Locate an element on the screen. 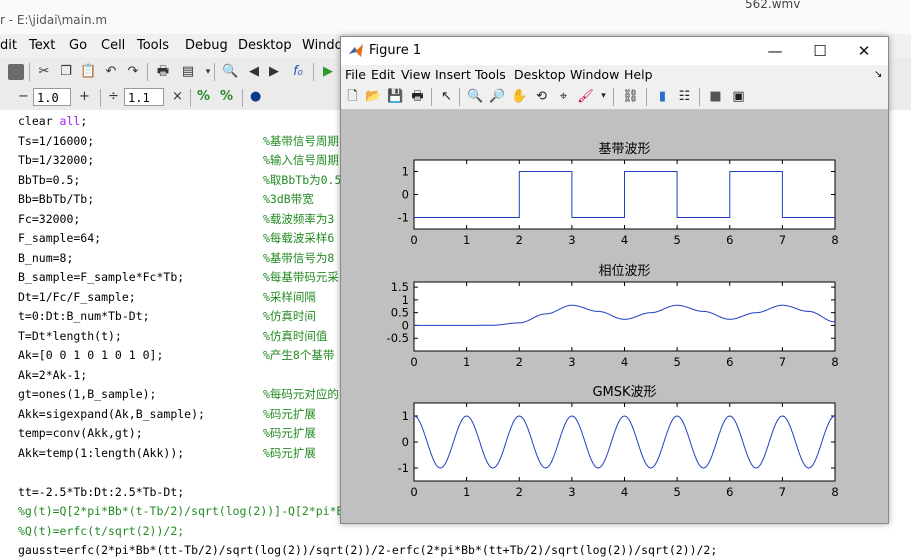  code-line: clear all; is located at coordinates (53, 121).